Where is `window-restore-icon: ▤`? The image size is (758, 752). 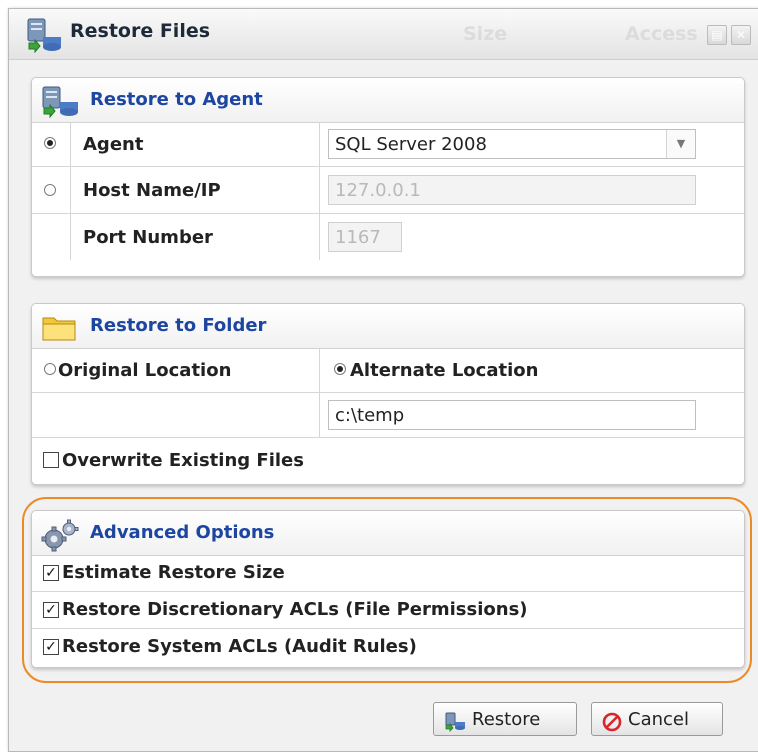
window-restore-icon: ▤ is located at coordinates (717, 35).